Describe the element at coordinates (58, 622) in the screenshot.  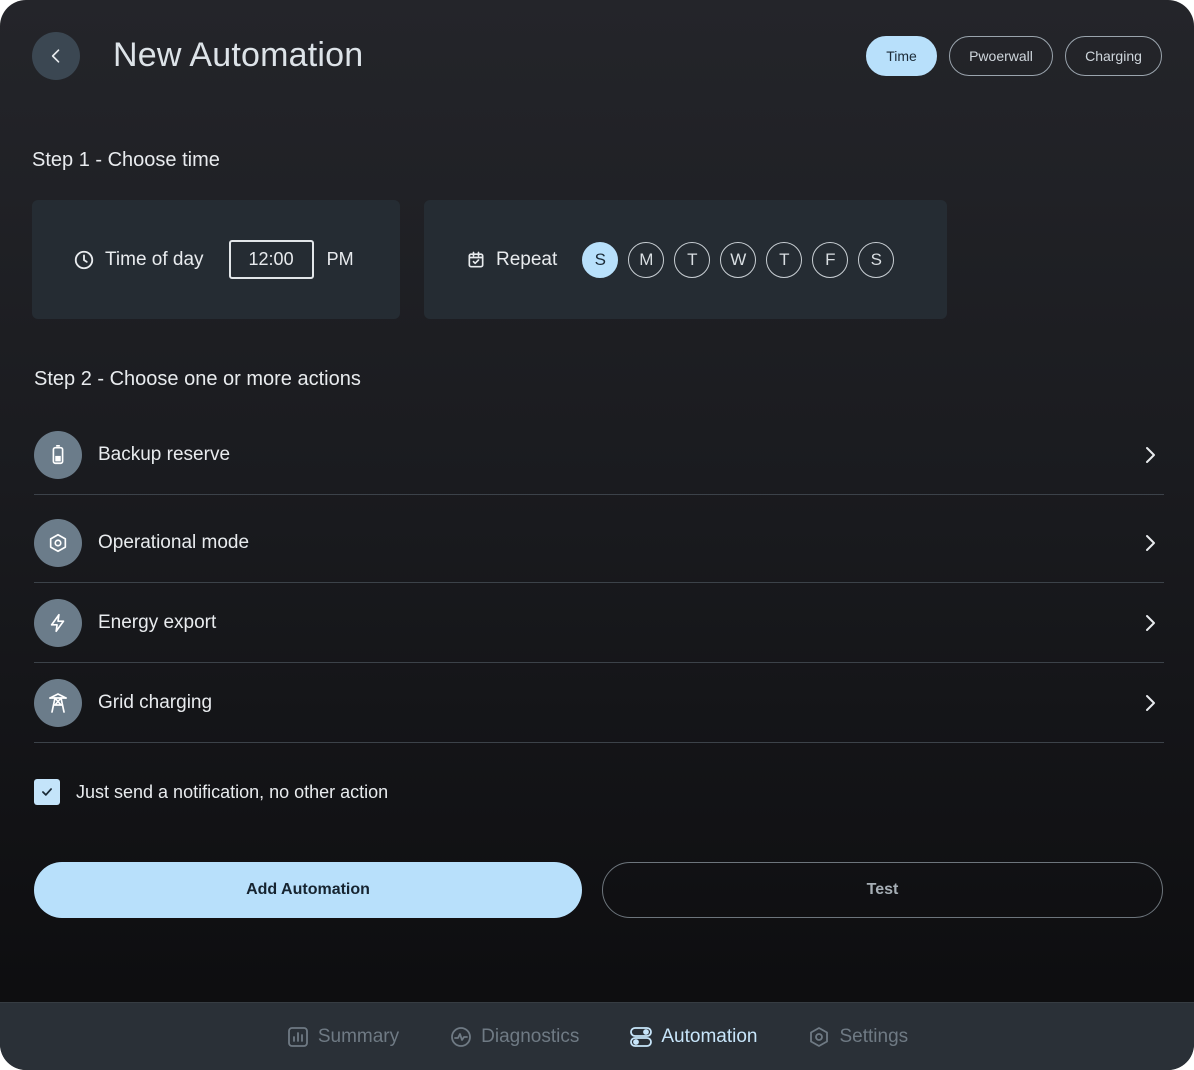
I see `lightning-icon` at that location.